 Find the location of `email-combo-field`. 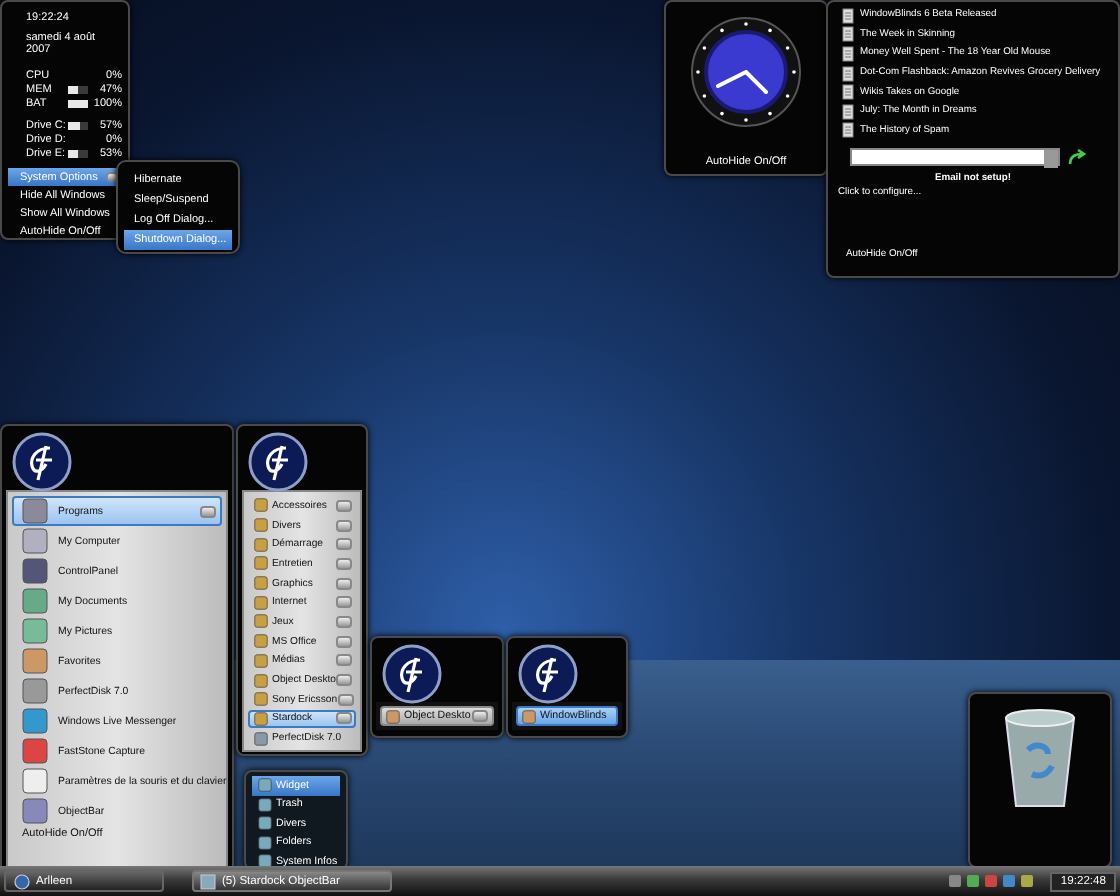

email-combo-field is located at coordinates (955, 157).